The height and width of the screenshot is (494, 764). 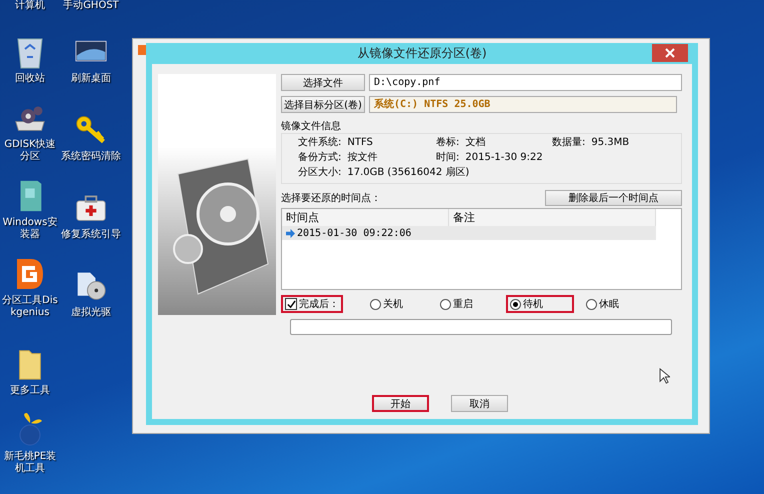 What do you see at coordinates (602, 304) in the screenshot?
I see `radio-option: 休眠` at bounding box center [602, 304].